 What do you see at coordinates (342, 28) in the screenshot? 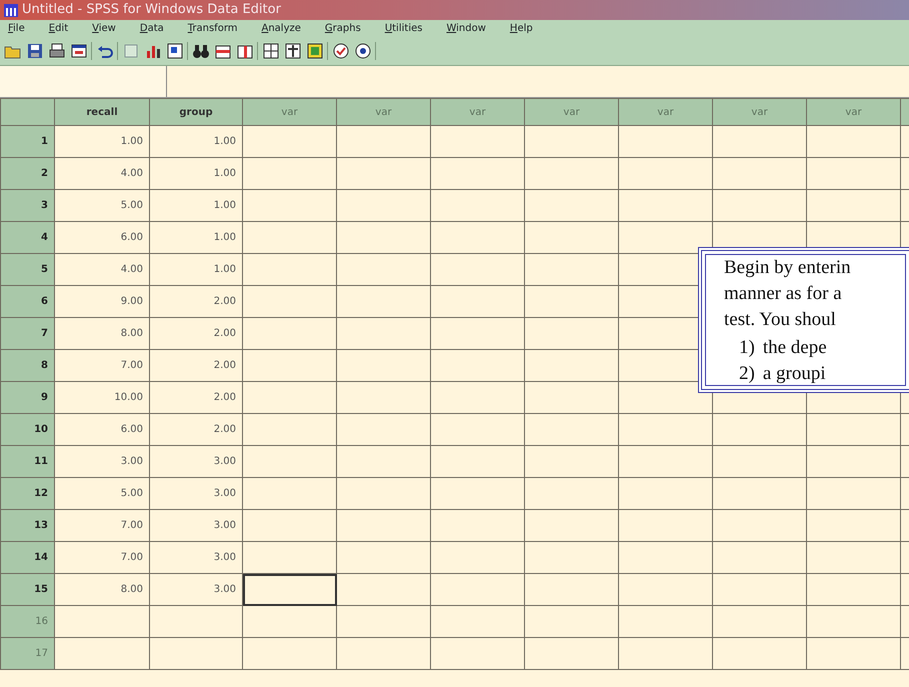
I see `menu-item: Graphs` at bounding box center [342, 28].